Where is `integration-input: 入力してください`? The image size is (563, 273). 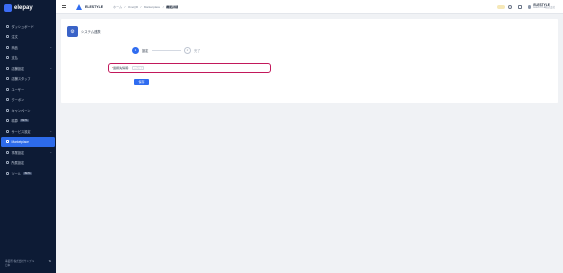
integration-input: 入力してください is located at coordinates (138, 68).